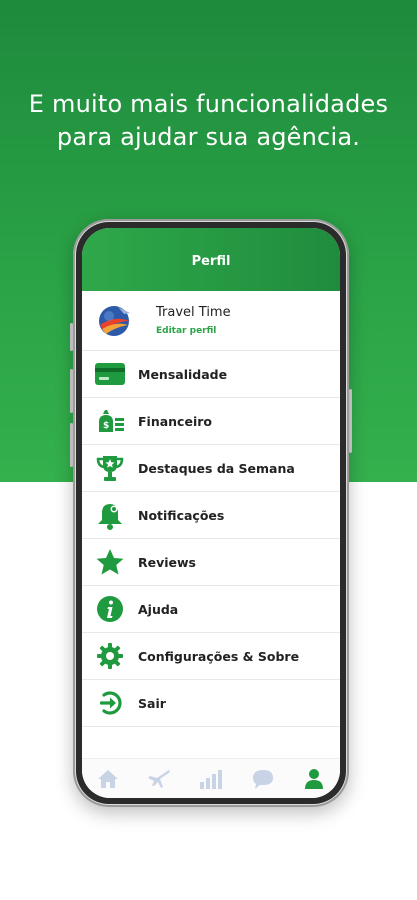 This screenshot has width=417, height=900. I want to click on bottom-tab-bar, so click(211, 778).